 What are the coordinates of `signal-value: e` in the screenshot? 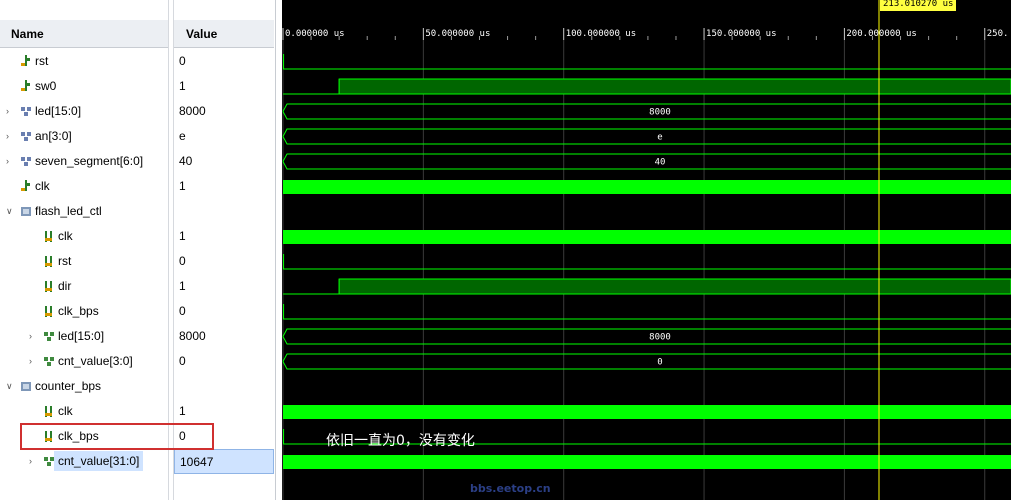 It's located at (182, 136).